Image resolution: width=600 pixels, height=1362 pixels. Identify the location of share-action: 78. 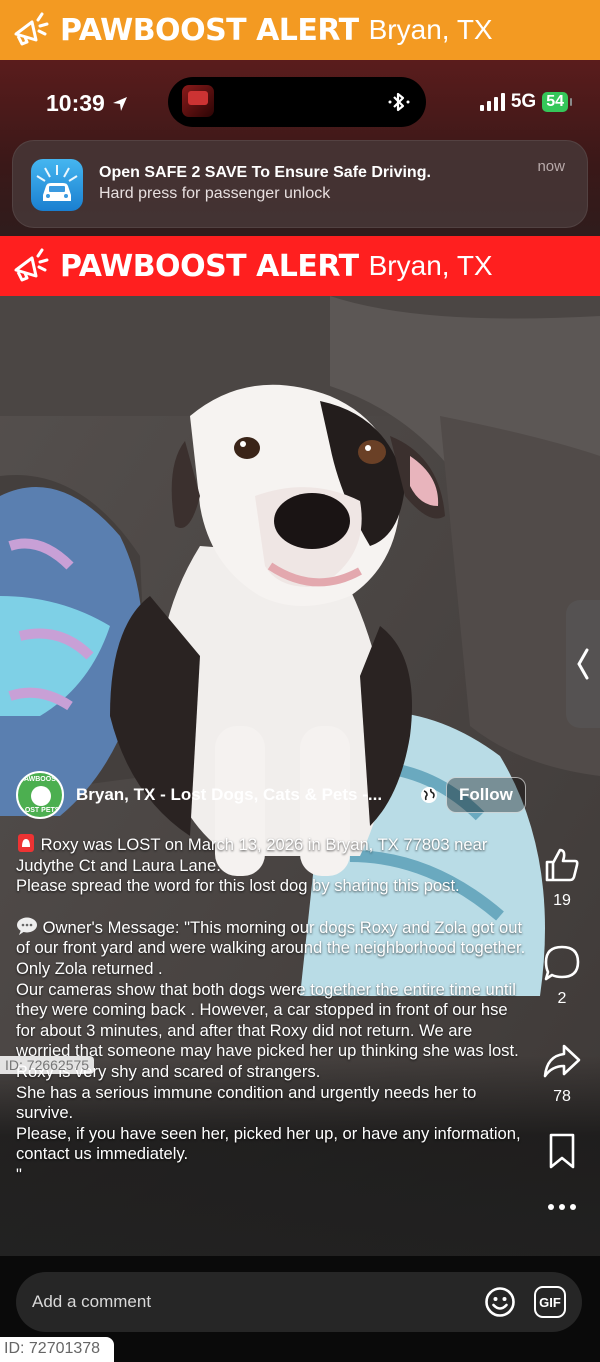
(562, 1074).